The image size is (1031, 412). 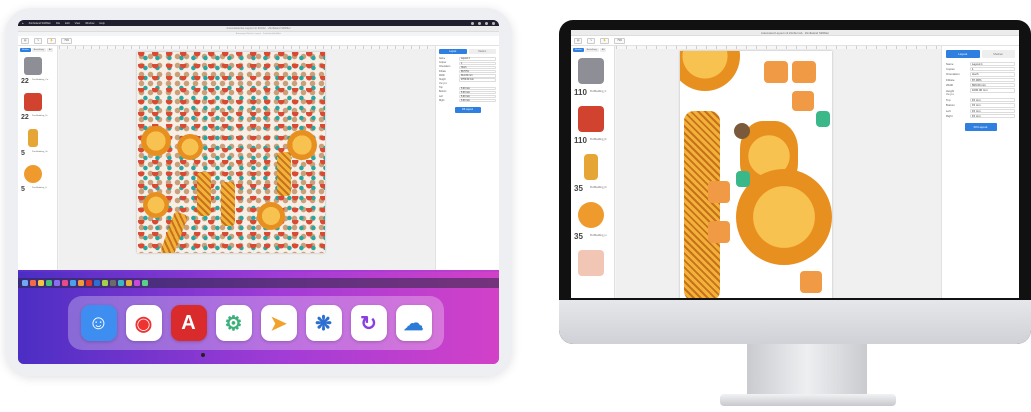 What do you see at coordinates (37, 144) in the screenshot?
I see `list-item: 5 PurrBedding_Gi` at bounding box center [37, 144].